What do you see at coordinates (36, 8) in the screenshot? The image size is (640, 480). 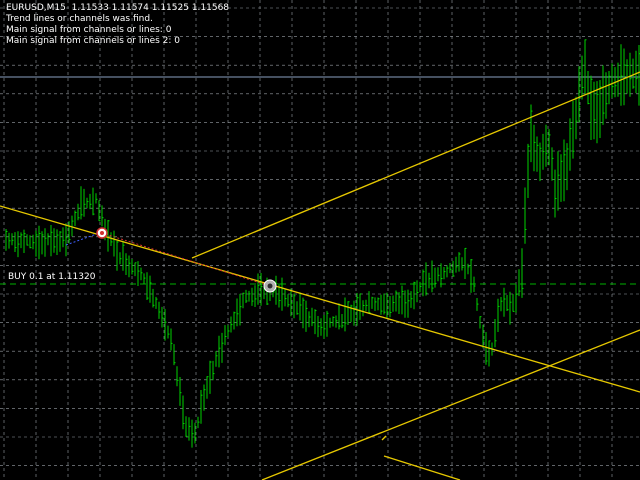 I see `symbol-timeframe: EURUSD,M15` at bounding box center [36, 8].